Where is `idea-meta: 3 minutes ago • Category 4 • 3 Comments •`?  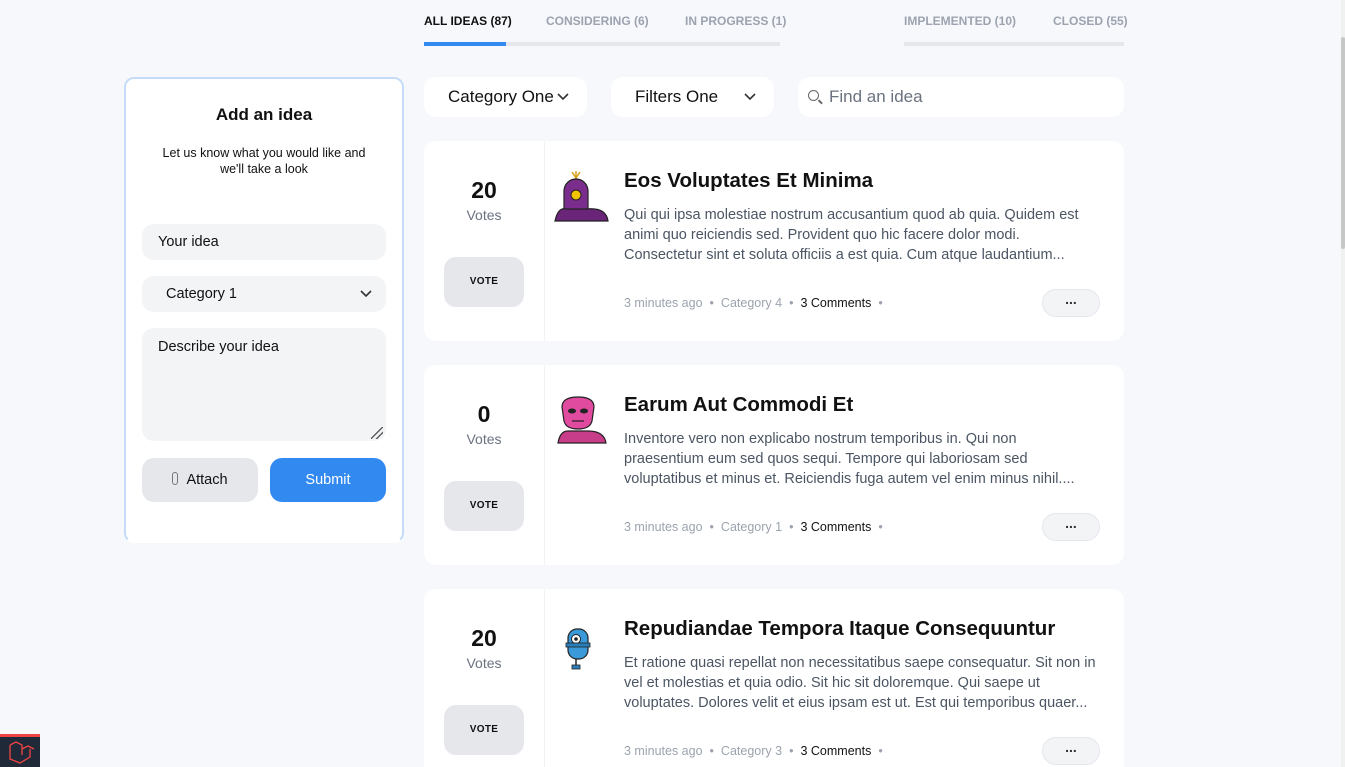
idea-meta: 3 minutes ago • Category 4 • 3 Comments • is located at coordinates (753, 303).